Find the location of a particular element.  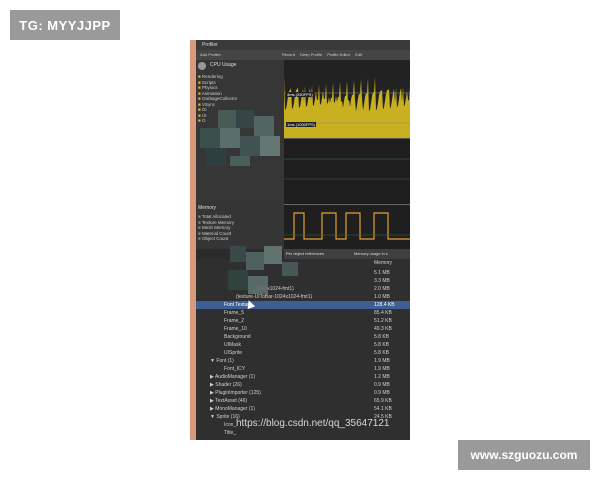

row-name: ▶ MonoManager (1) is located at coordinates (232, 409).